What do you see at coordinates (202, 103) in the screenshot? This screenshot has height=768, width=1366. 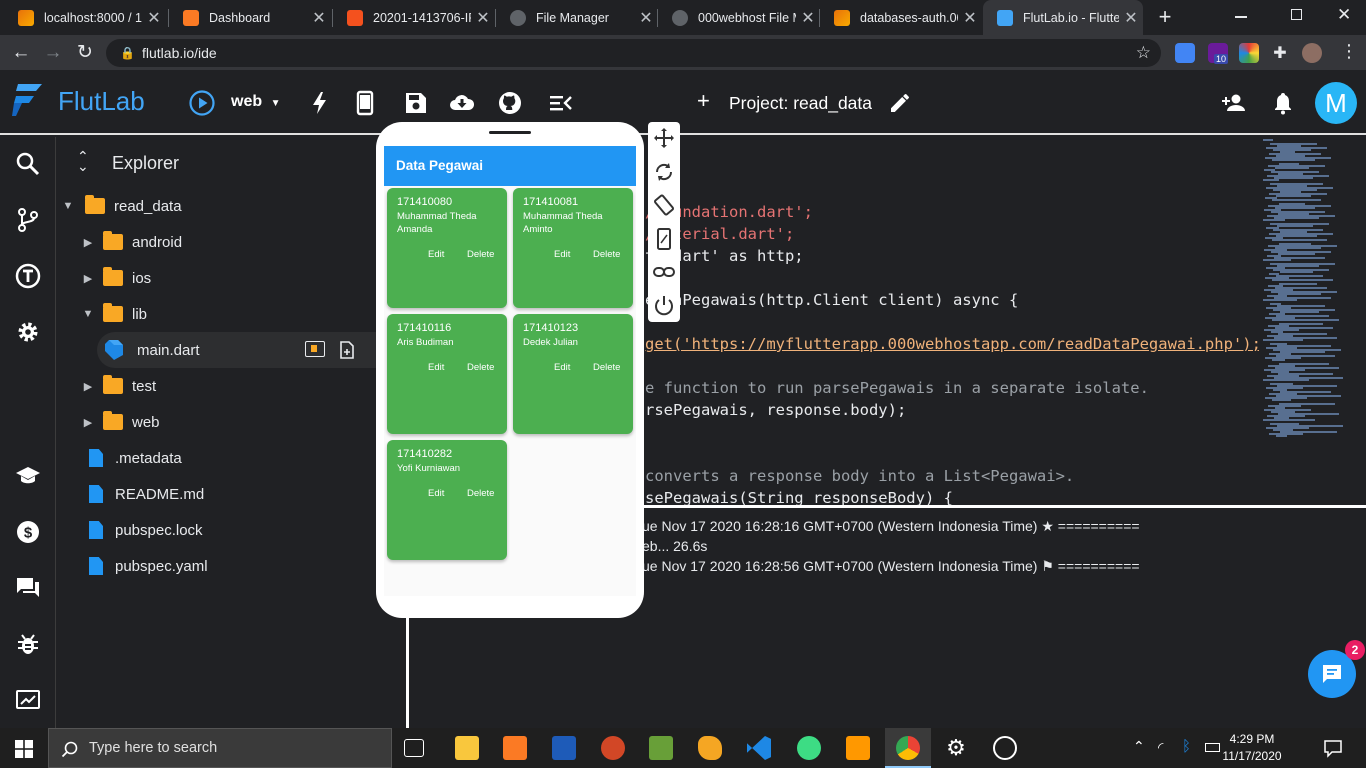 I see `run-play-icon` at bounding box center [202, 103].